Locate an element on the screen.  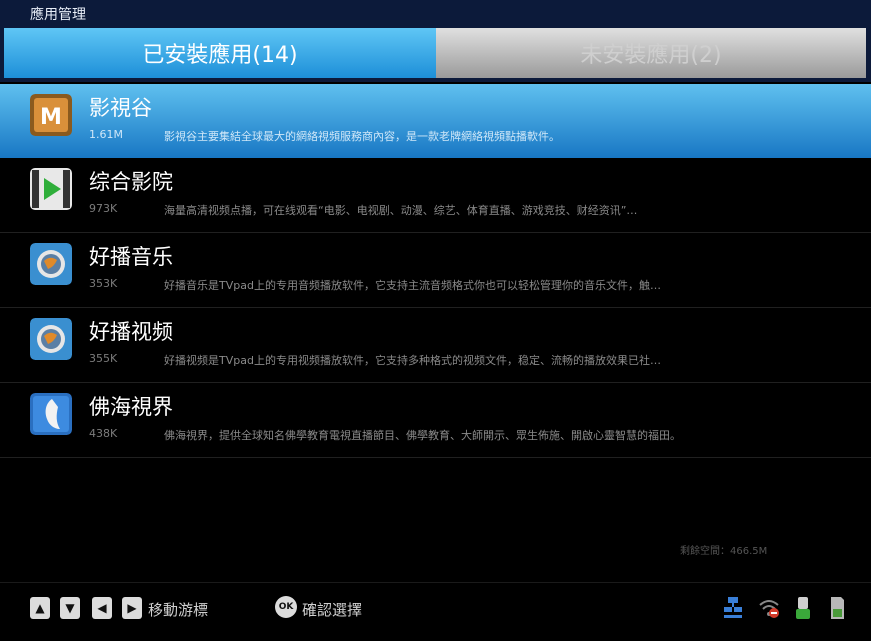
usb-icon is located at coordinates (803, 608).